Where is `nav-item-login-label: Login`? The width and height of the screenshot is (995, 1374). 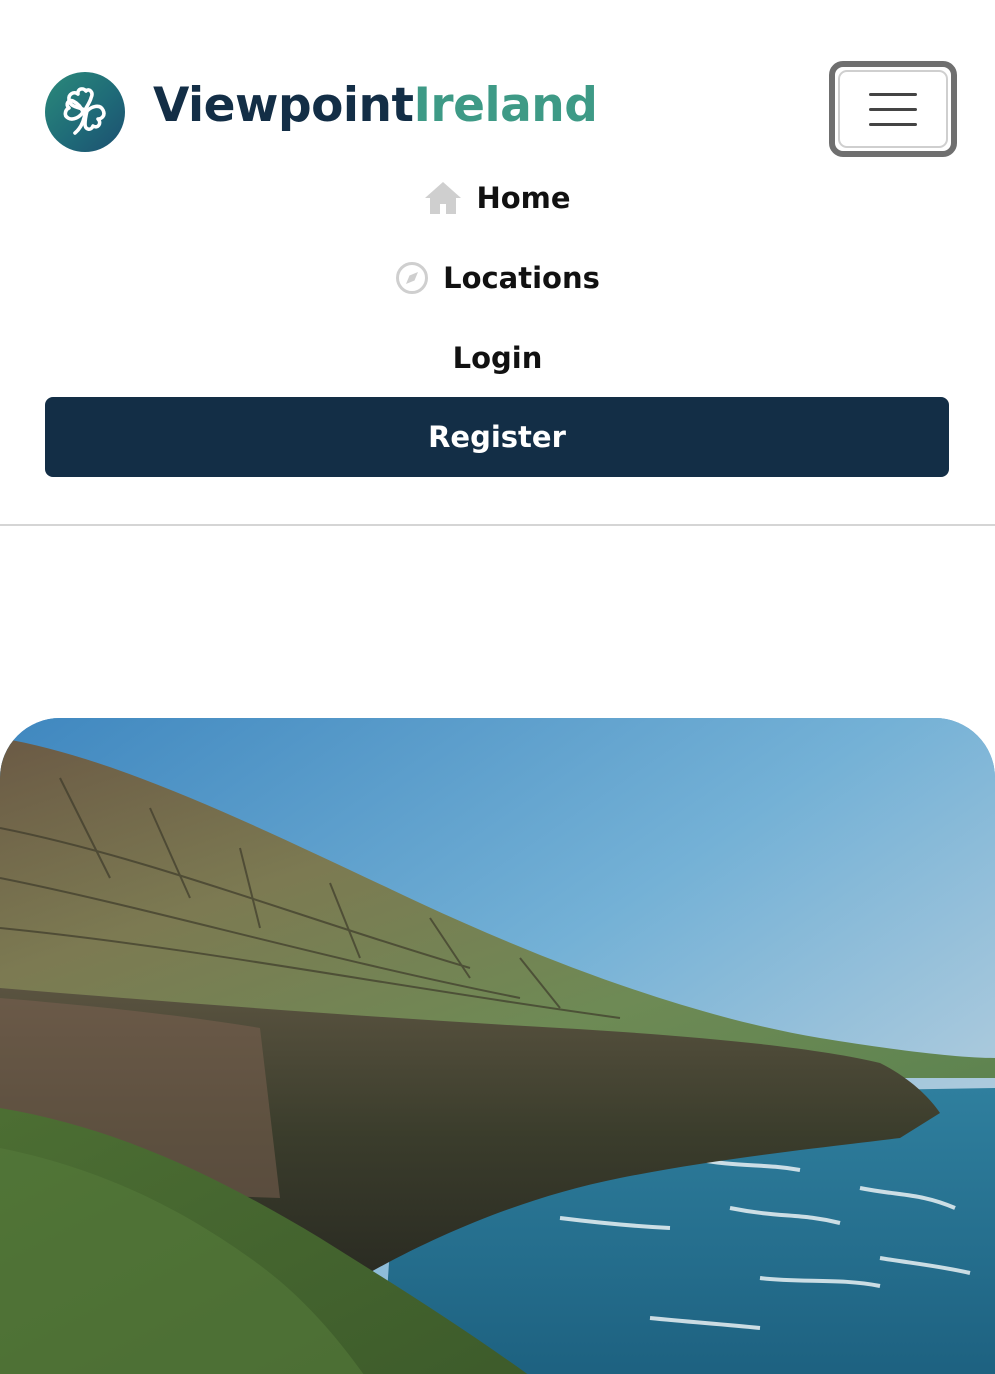 nav-item-login-label: Login is located at coordinates (497, 358).